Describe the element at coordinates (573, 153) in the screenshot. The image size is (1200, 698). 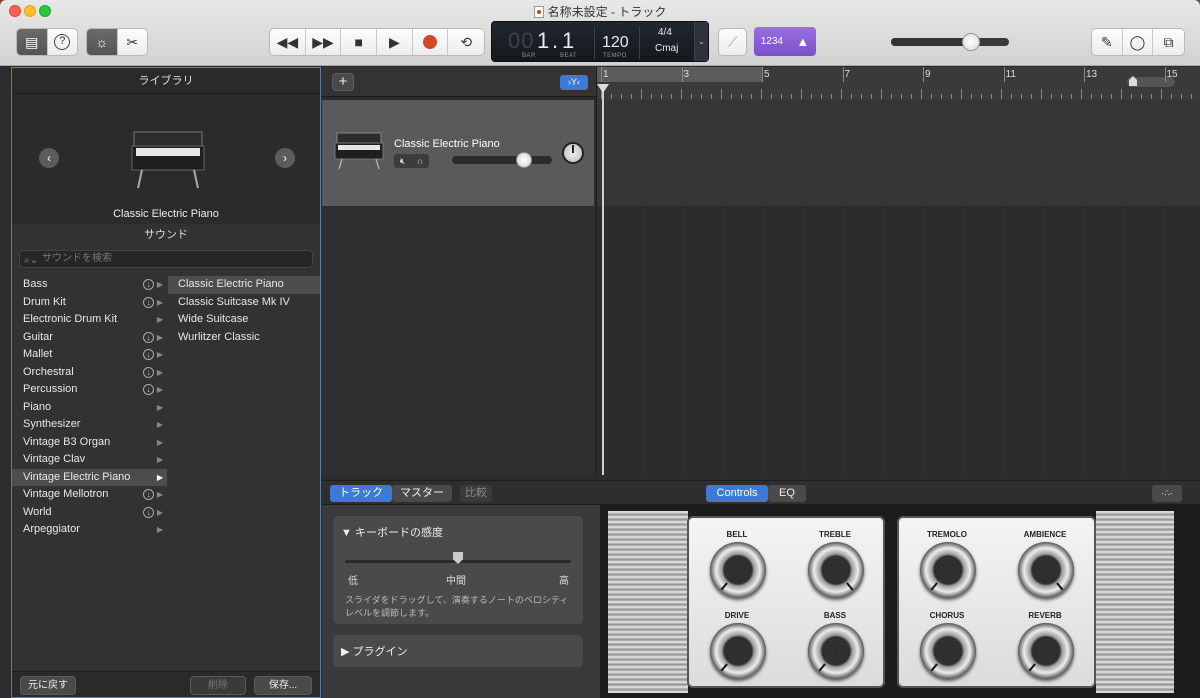
I see `track-pan-knob` at that location.